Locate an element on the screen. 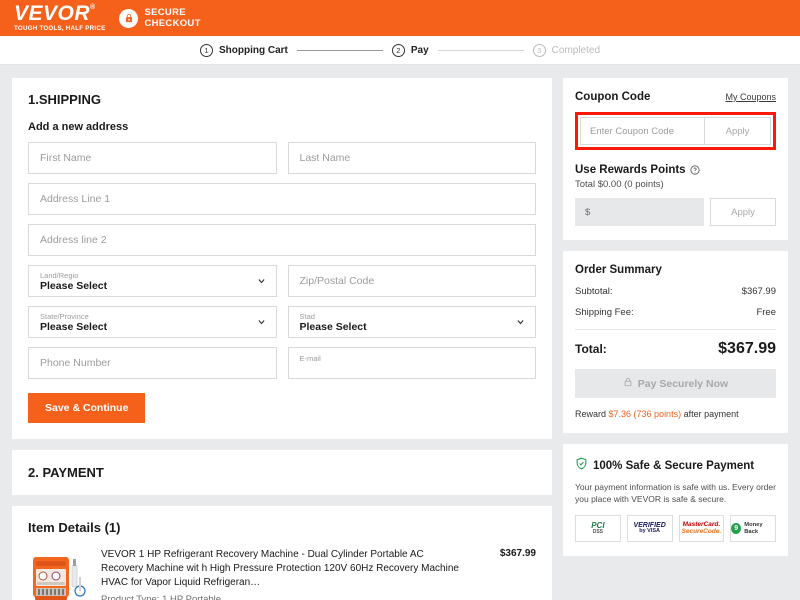  secure-checkout-badge: SECURE CHECKOUT is located at coordinates (159, 18).